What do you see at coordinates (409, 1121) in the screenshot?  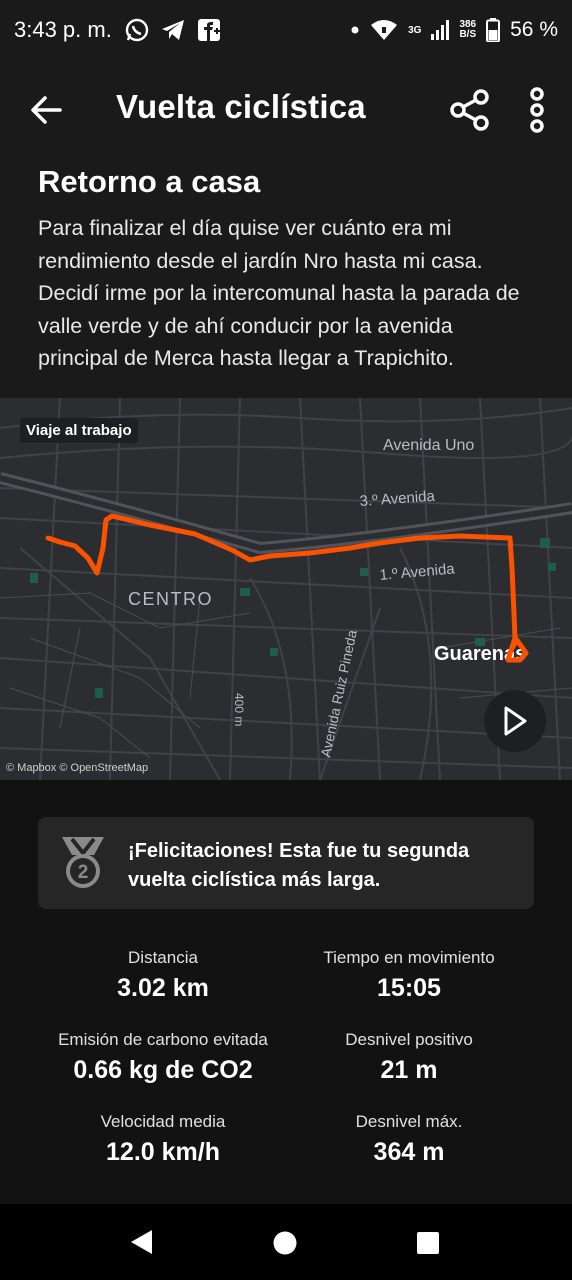 I see `stat-label: Desnivel máx.` at bounding box center [409, 1121].